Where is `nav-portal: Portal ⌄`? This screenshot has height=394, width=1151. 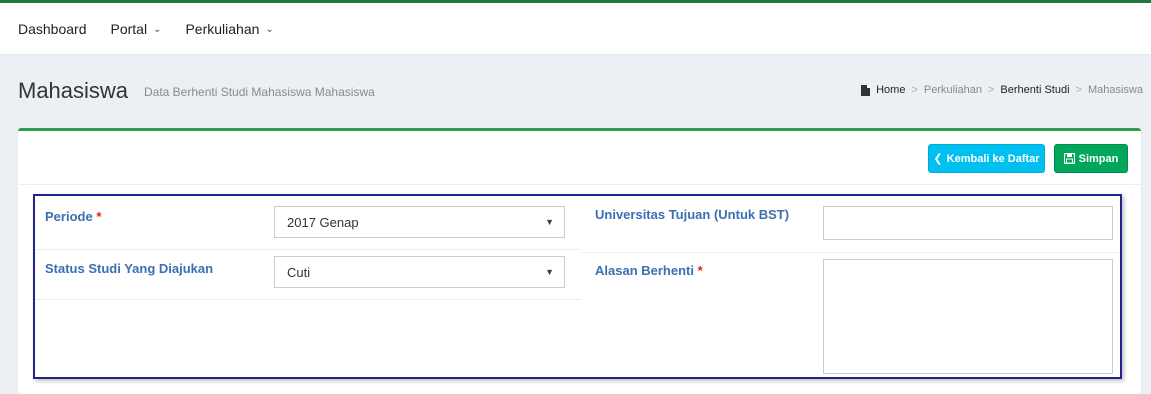
nav-portal: Portal ⌄ is located at coordinates (136, 29).